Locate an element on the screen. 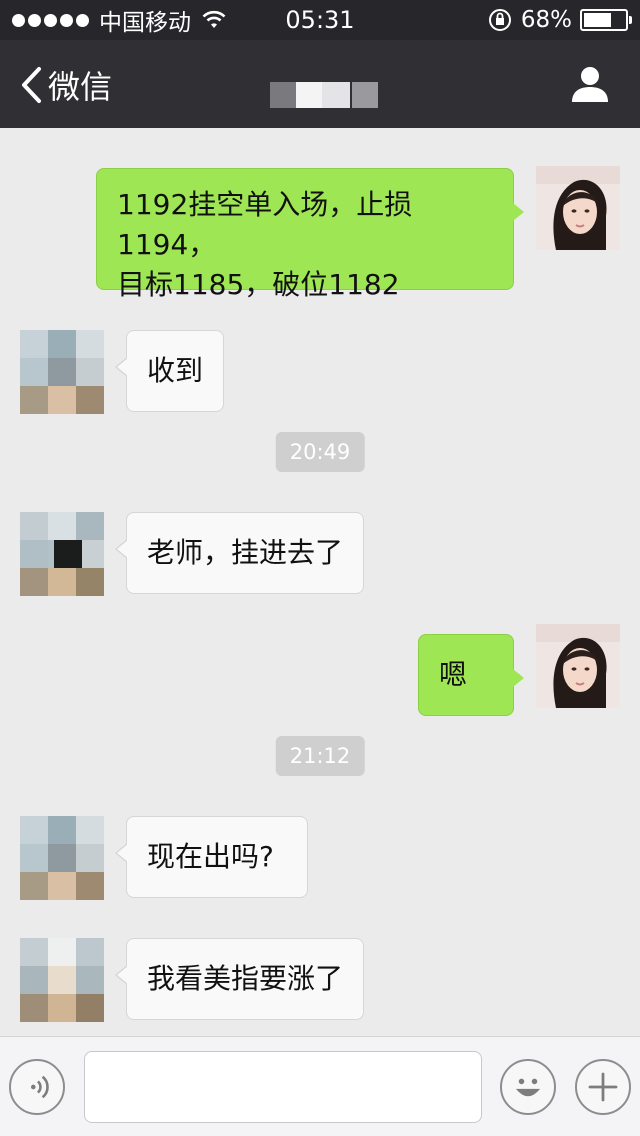 This screenshot has width=640, height=1136. more-button is located at coordinates (603, 1087).